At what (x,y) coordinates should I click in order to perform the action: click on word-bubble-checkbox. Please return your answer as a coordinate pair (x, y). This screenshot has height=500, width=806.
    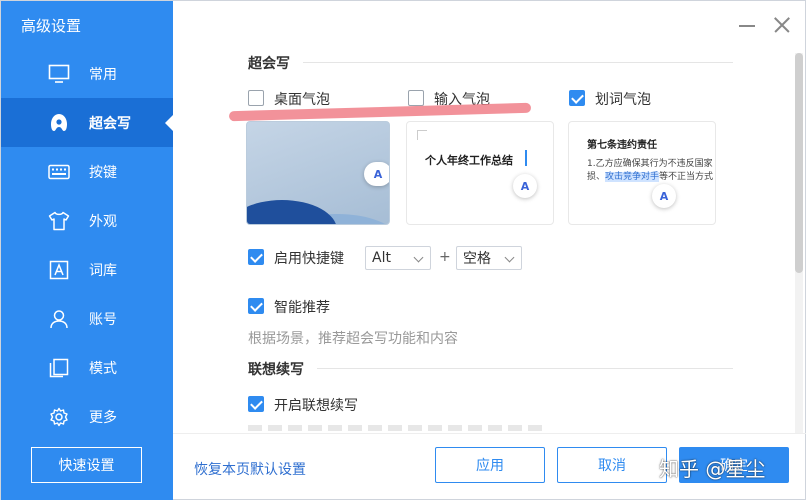
    Looking at the image, I should click on (577, 98).